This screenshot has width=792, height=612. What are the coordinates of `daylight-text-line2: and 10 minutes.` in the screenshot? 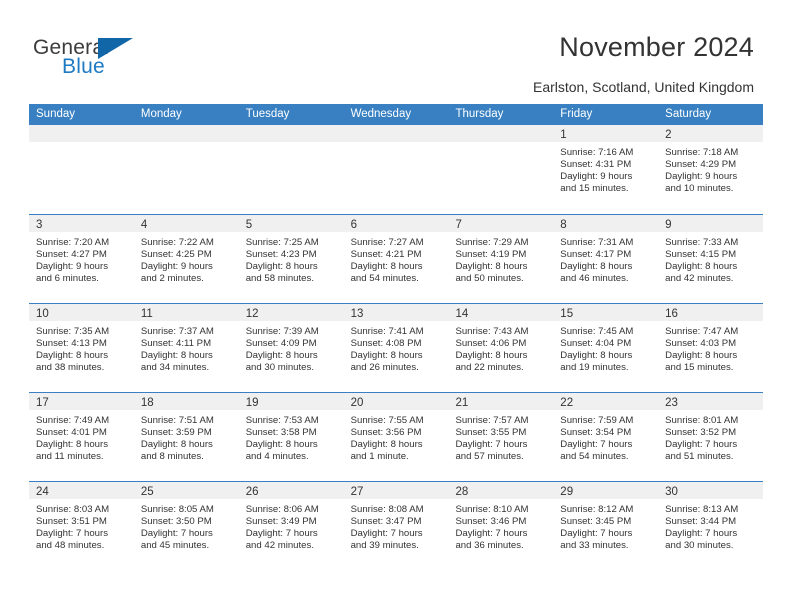 It's located at (699, 189).